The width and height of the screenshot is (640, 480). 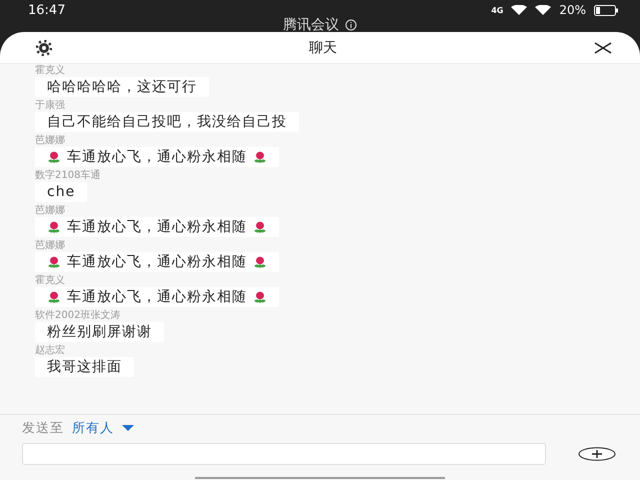 I want to click on message-input, so click(x=284, y=454).